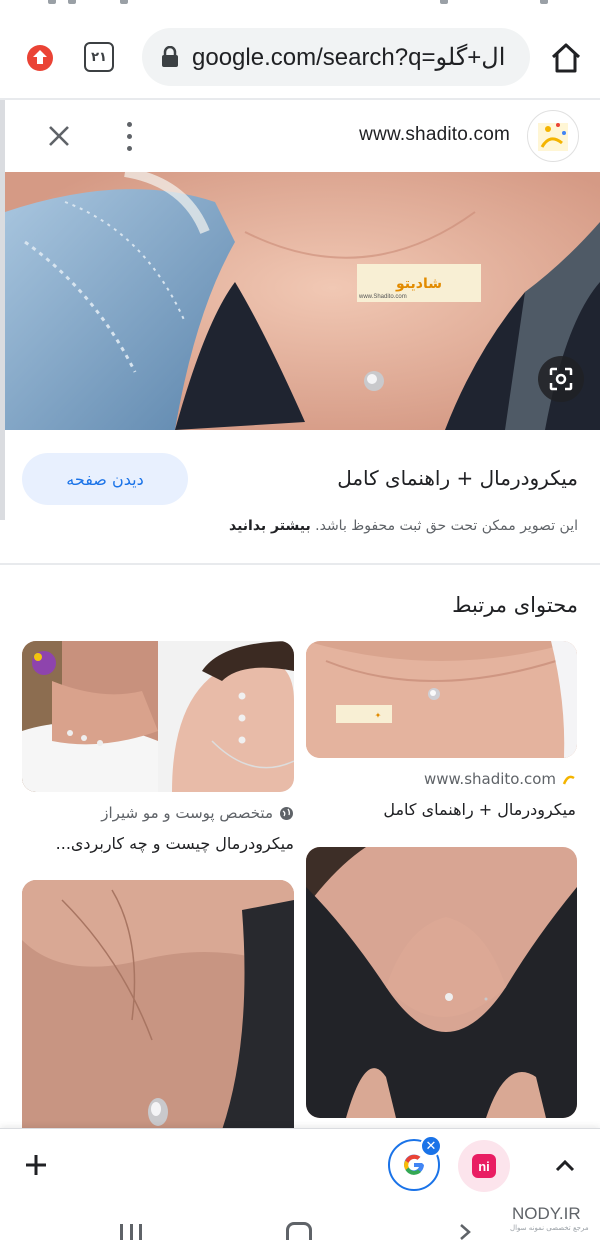  I want to click on more-vert-icon, so click(129, 124).